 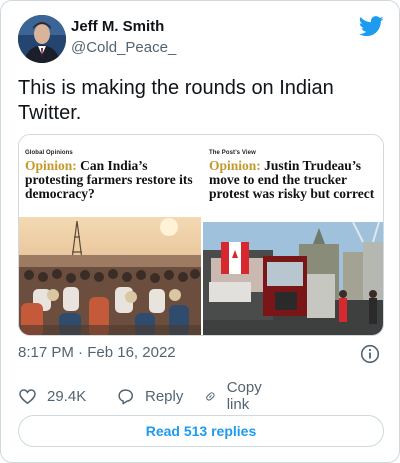 I want to click on tweet-timestamp: 8:17 PM · Feb 16, 2022, so click(x=97, y=352).